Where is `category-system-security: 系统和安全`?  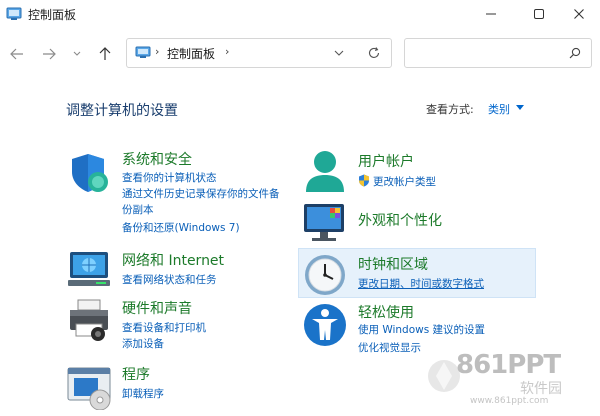
category-system-security: 系统和安全 is located at coordinates (157, 159).